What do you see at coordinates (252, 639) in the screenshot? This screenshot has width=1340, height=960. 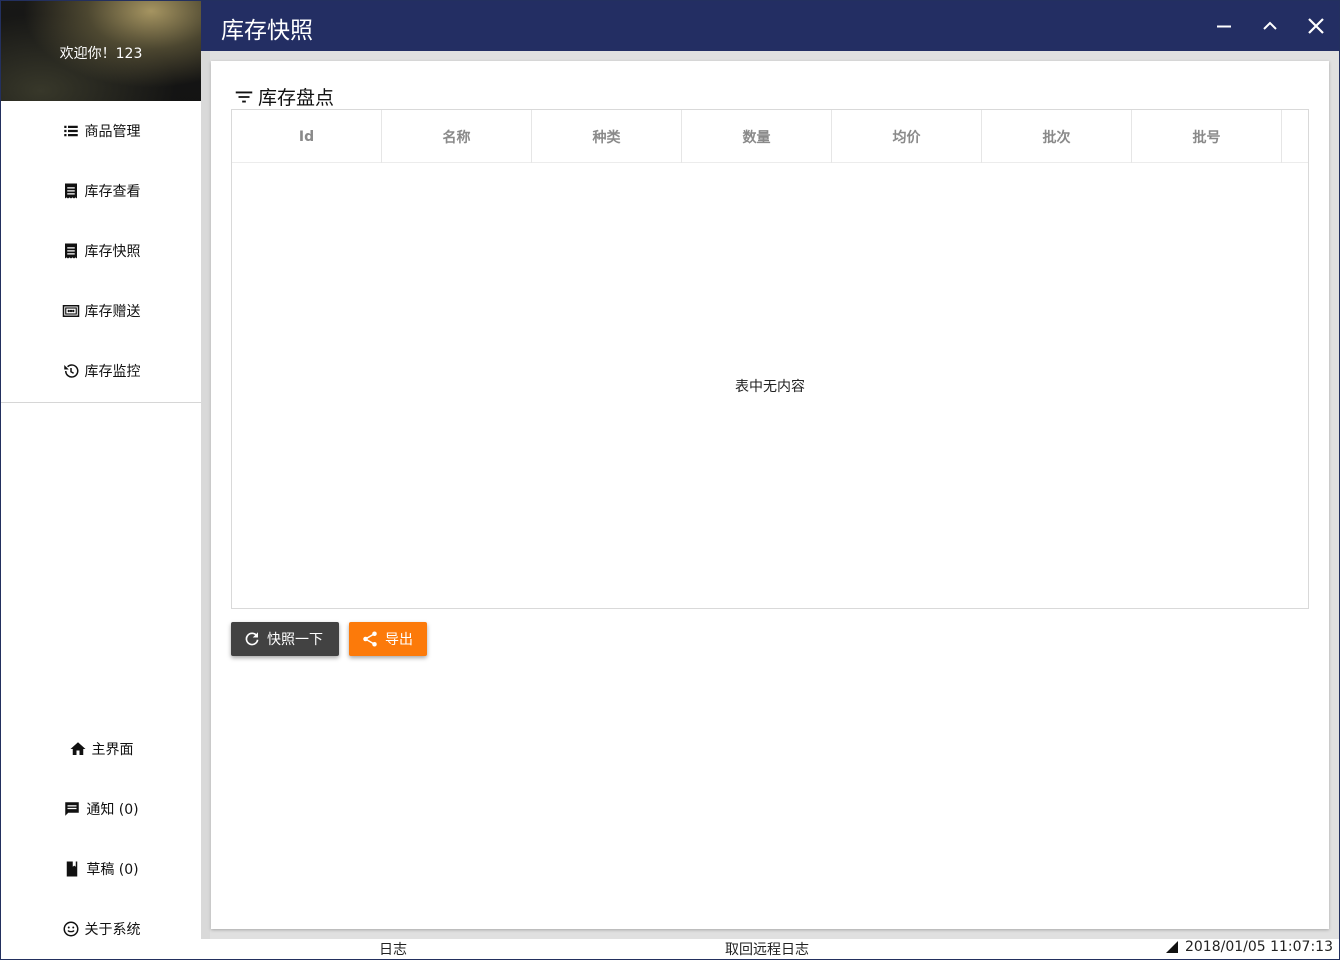 I see `refresh-icon` at bounding box center [252, 639].